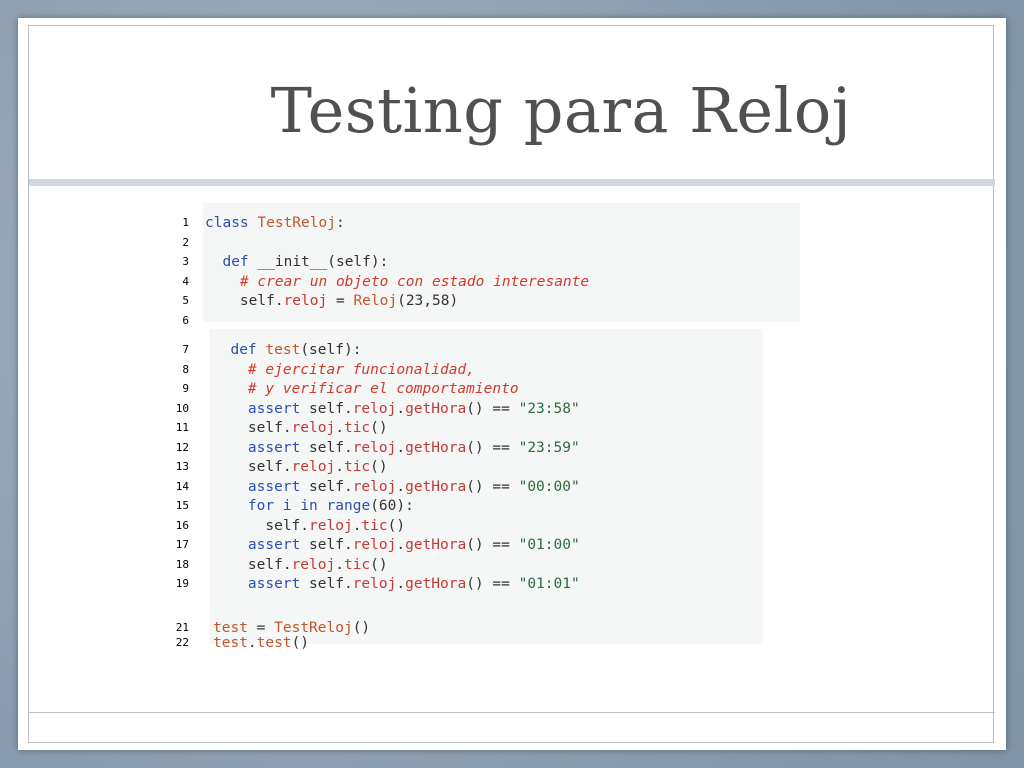  What do you see at coordinates (185, 320) in the screenshot?
I see `line-number: 6` at bounding box center [185, 320].